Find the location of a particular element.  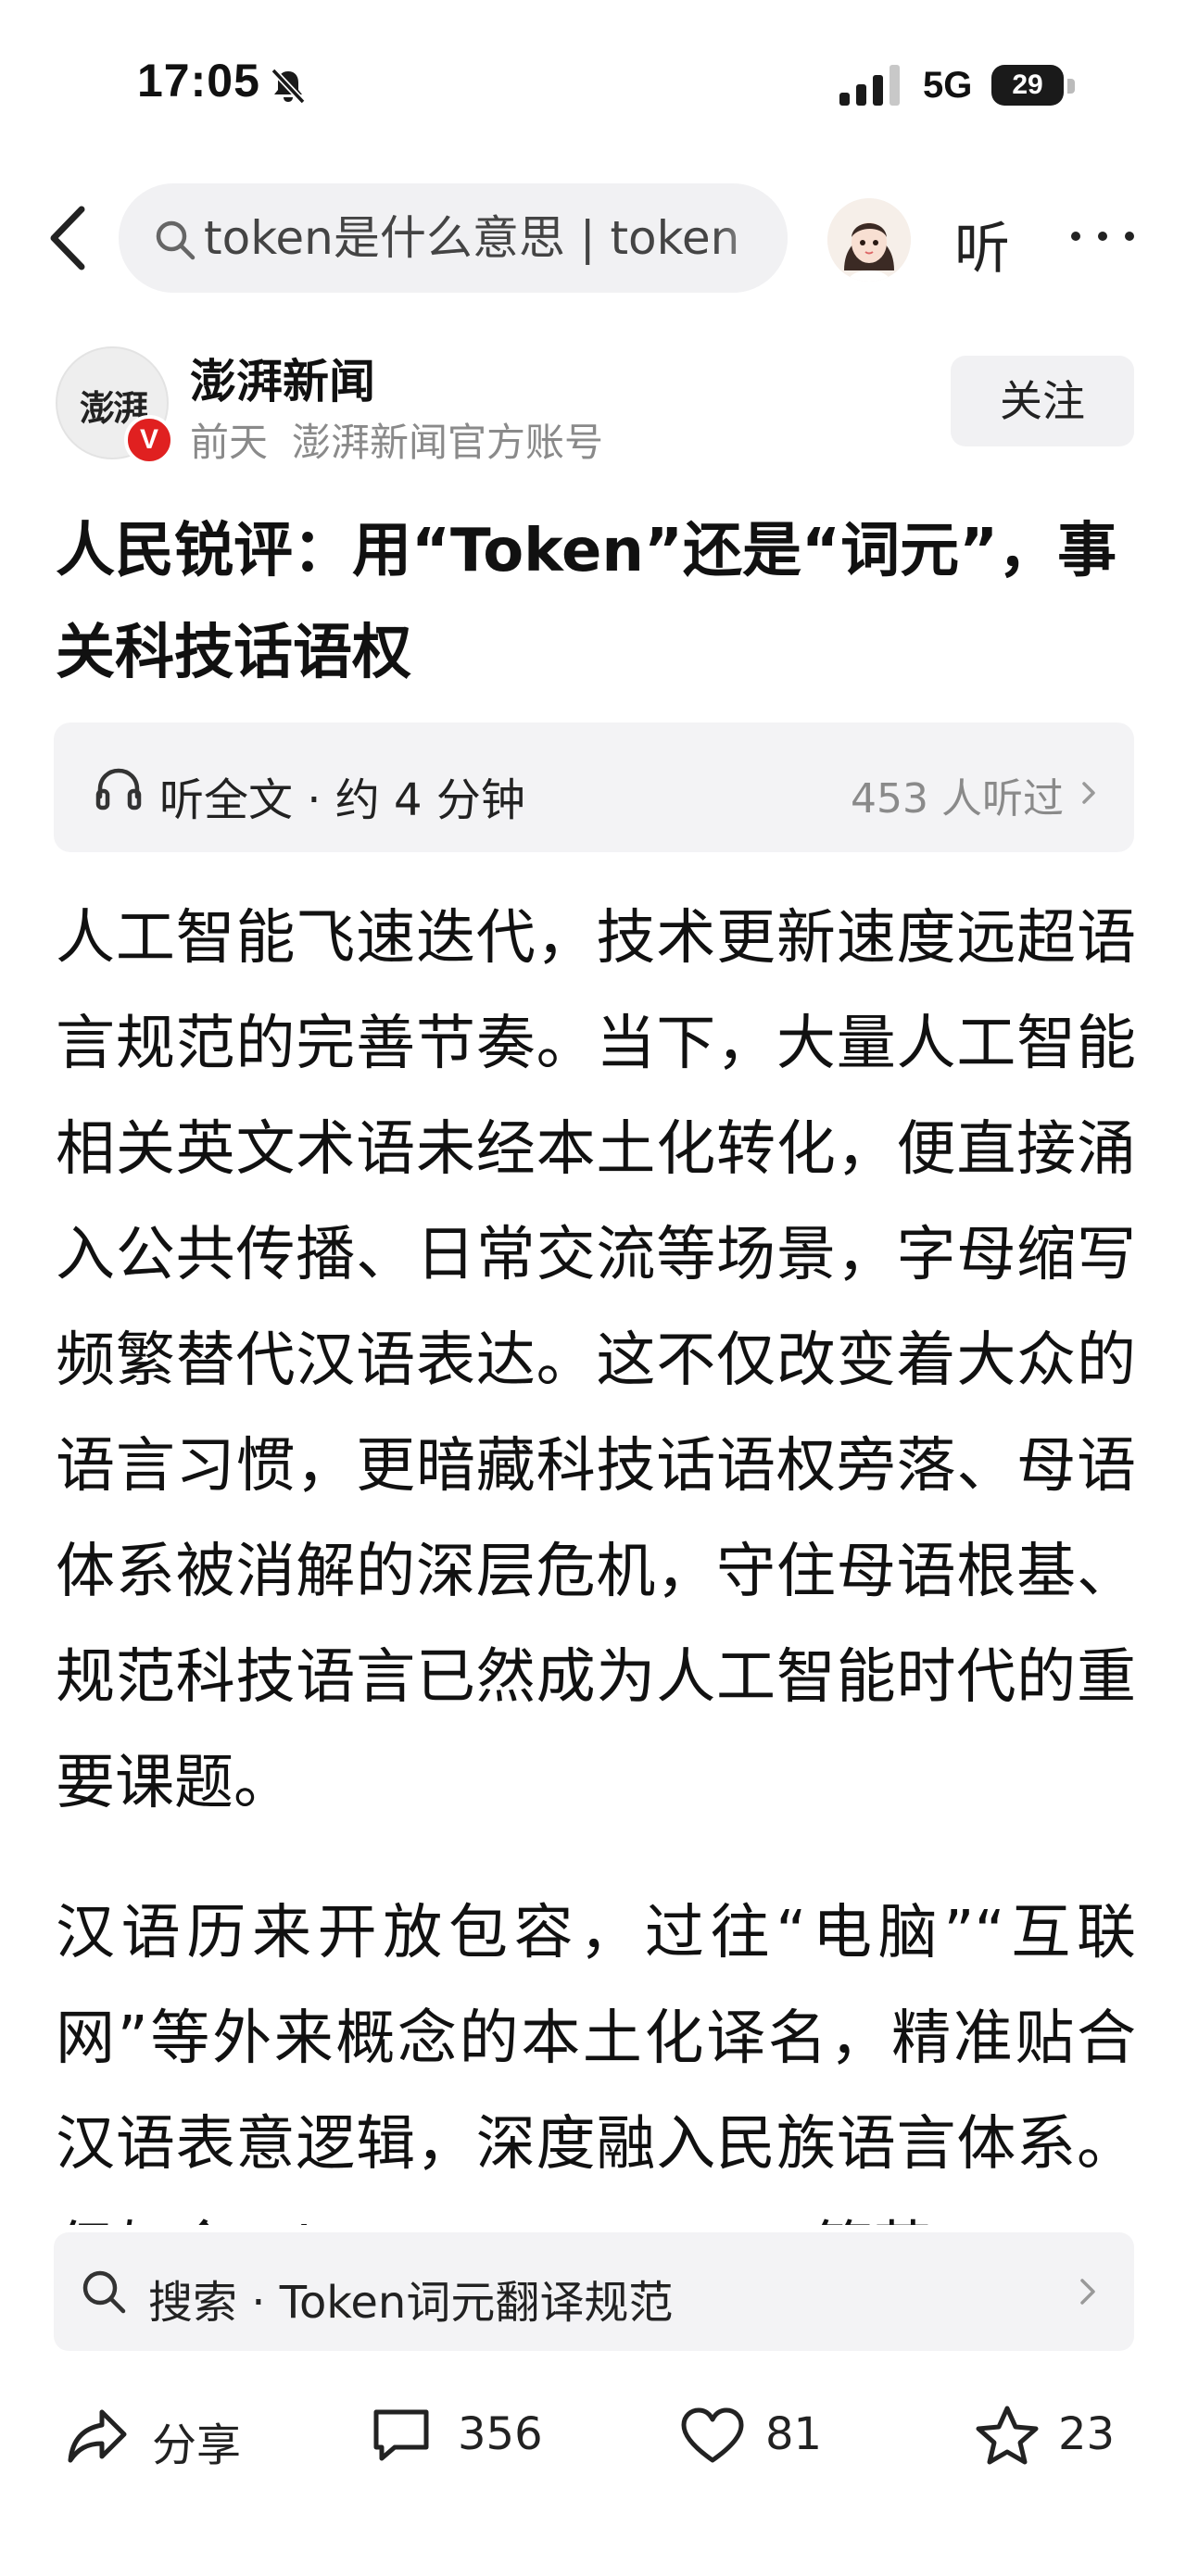

status-bar: 17:05 5G 29 is located at coordinates (593, 88).